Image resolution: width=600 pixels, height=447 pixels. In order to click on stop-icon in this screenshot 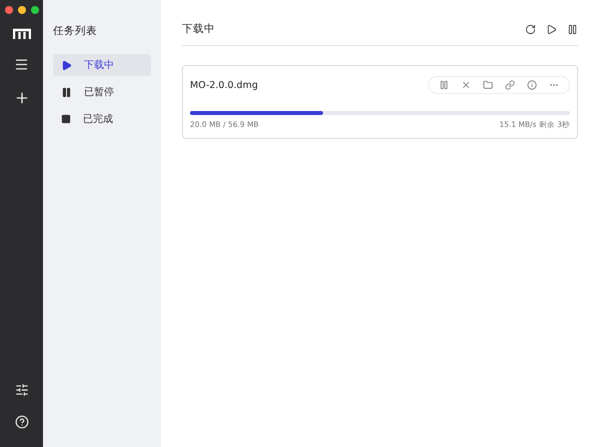, I will do `click(66, 119)`.